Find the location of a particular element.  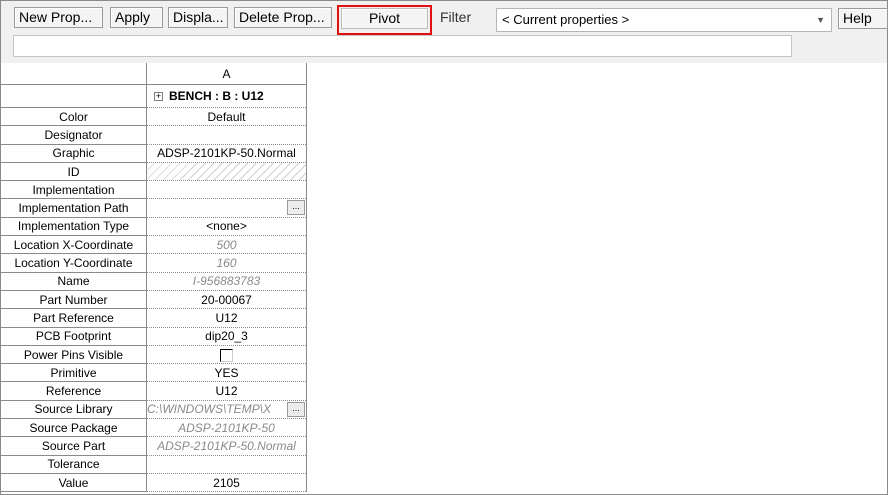

property-name: Graphic is located at coordinates (74, 153).